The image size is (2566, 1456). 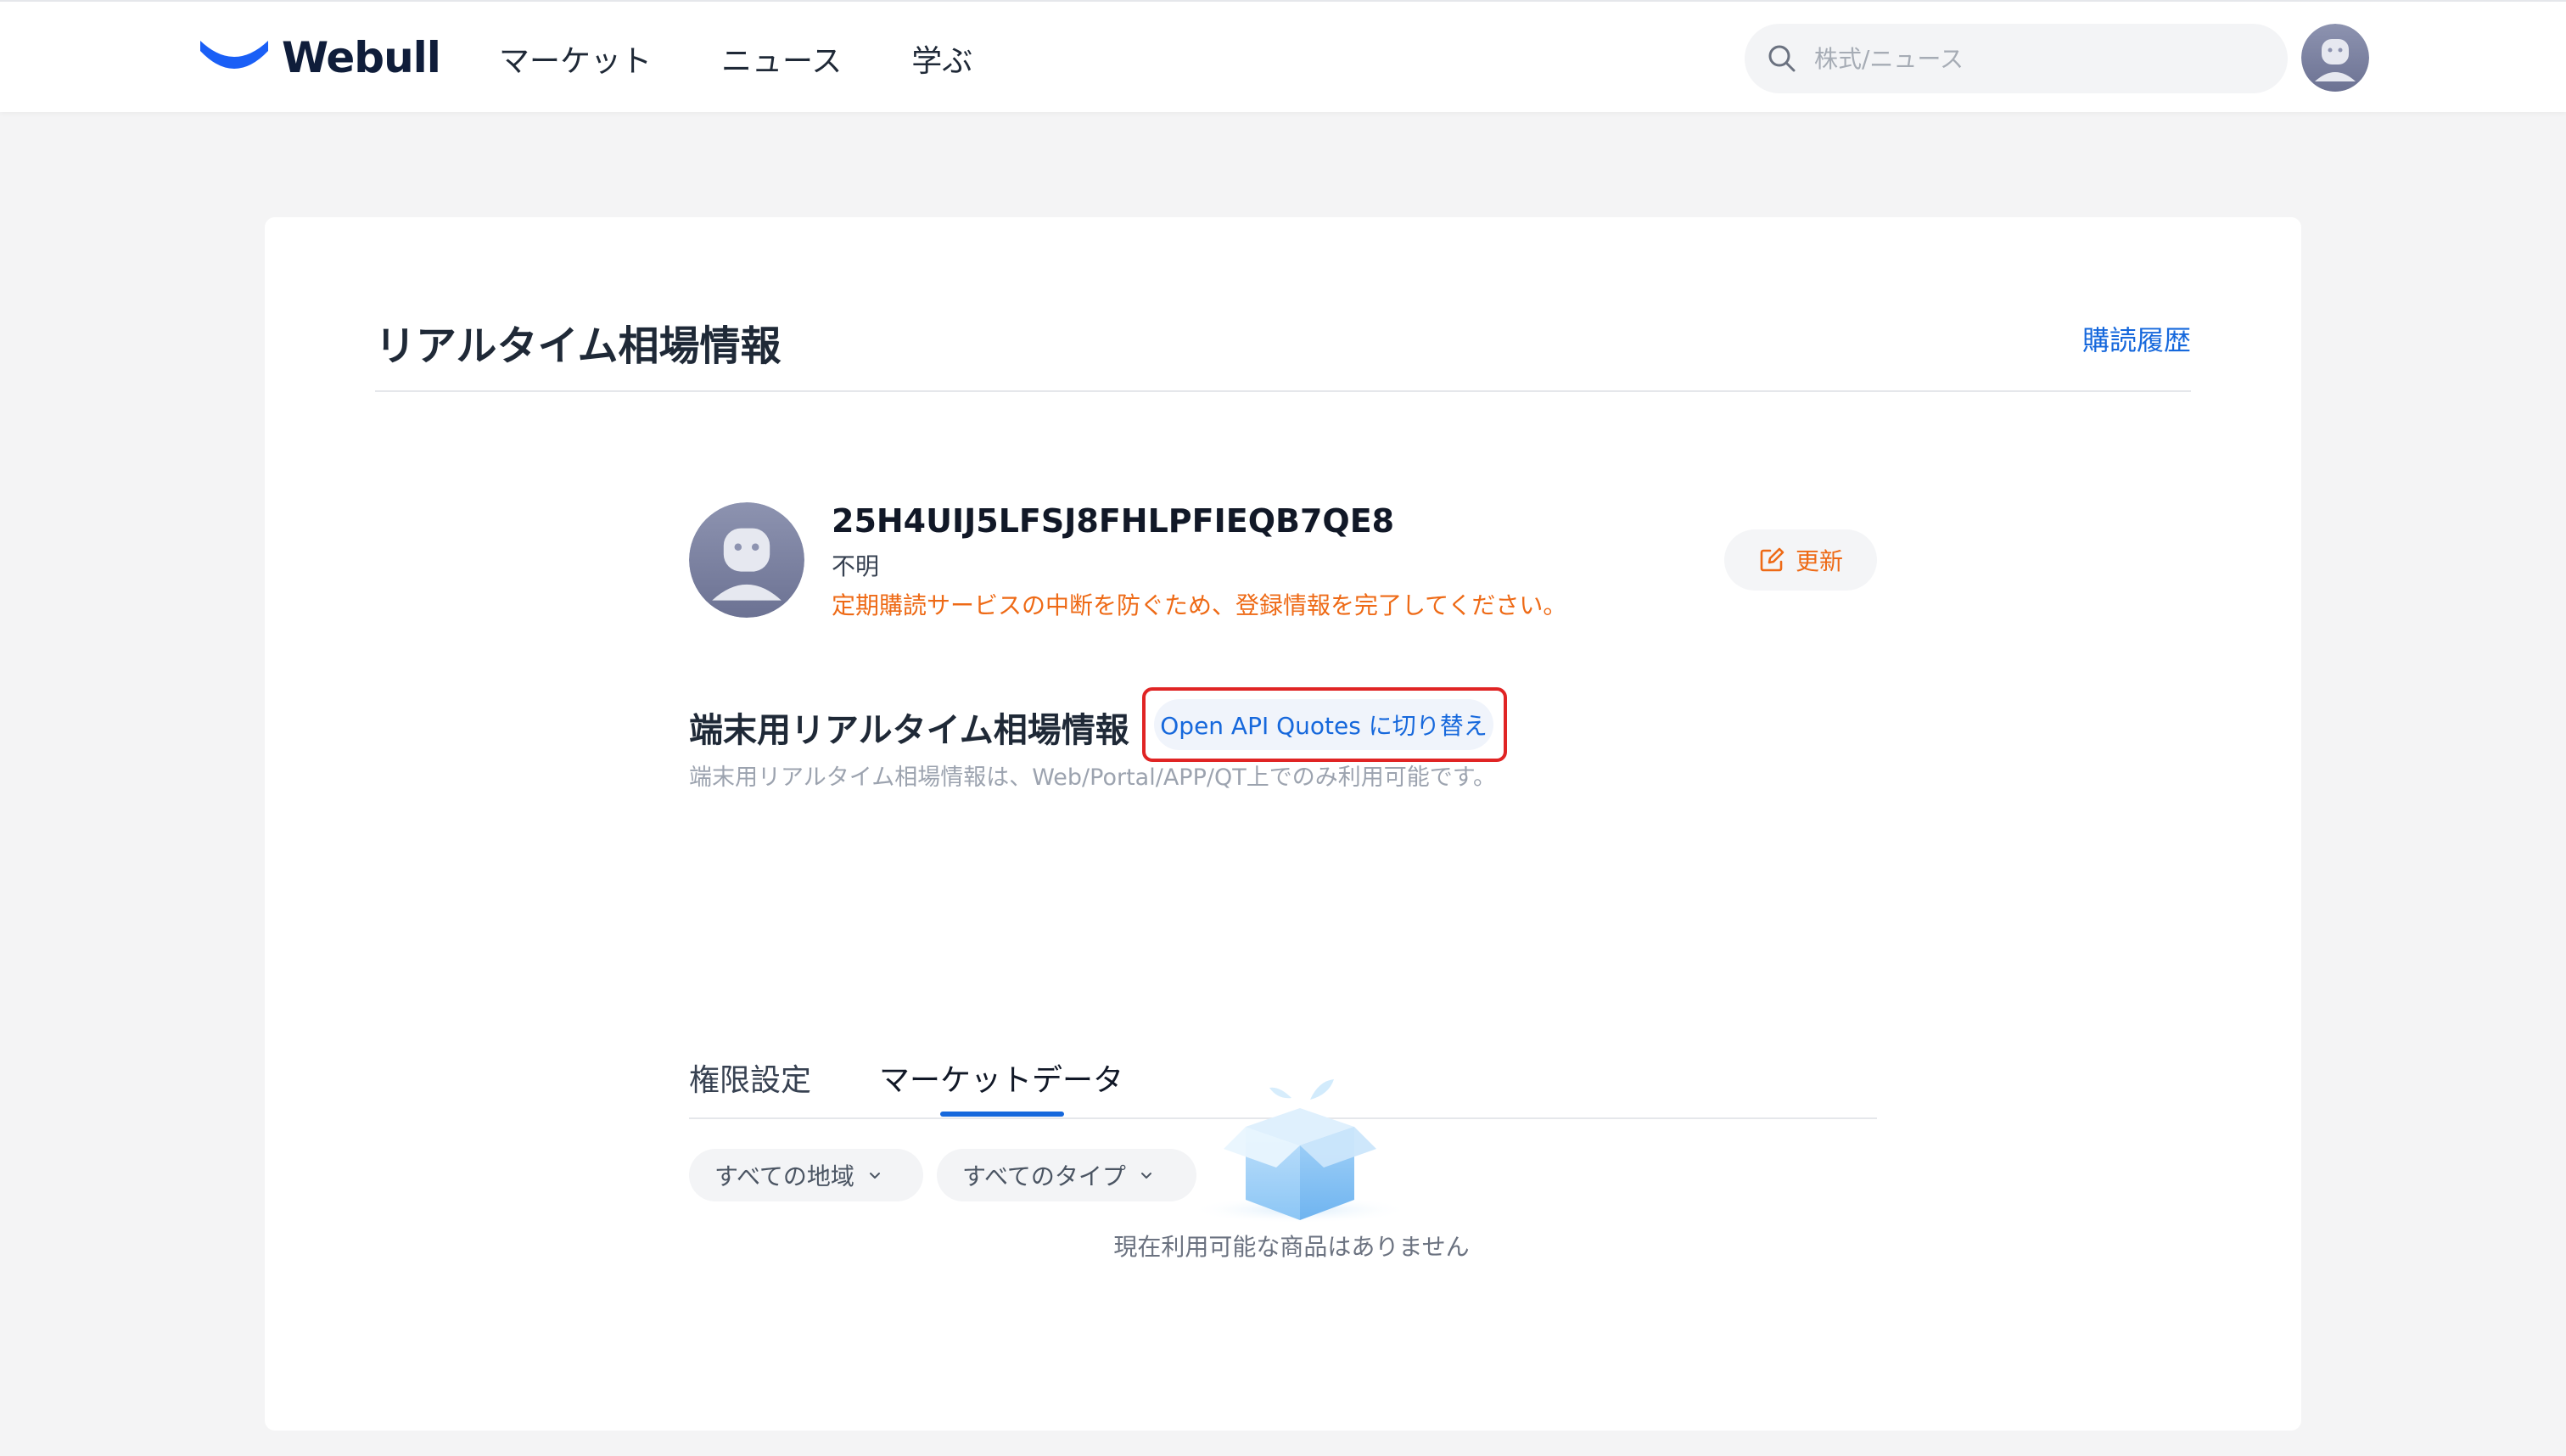 I want to click on update-button: 更新, so click(x=1800, y=560).